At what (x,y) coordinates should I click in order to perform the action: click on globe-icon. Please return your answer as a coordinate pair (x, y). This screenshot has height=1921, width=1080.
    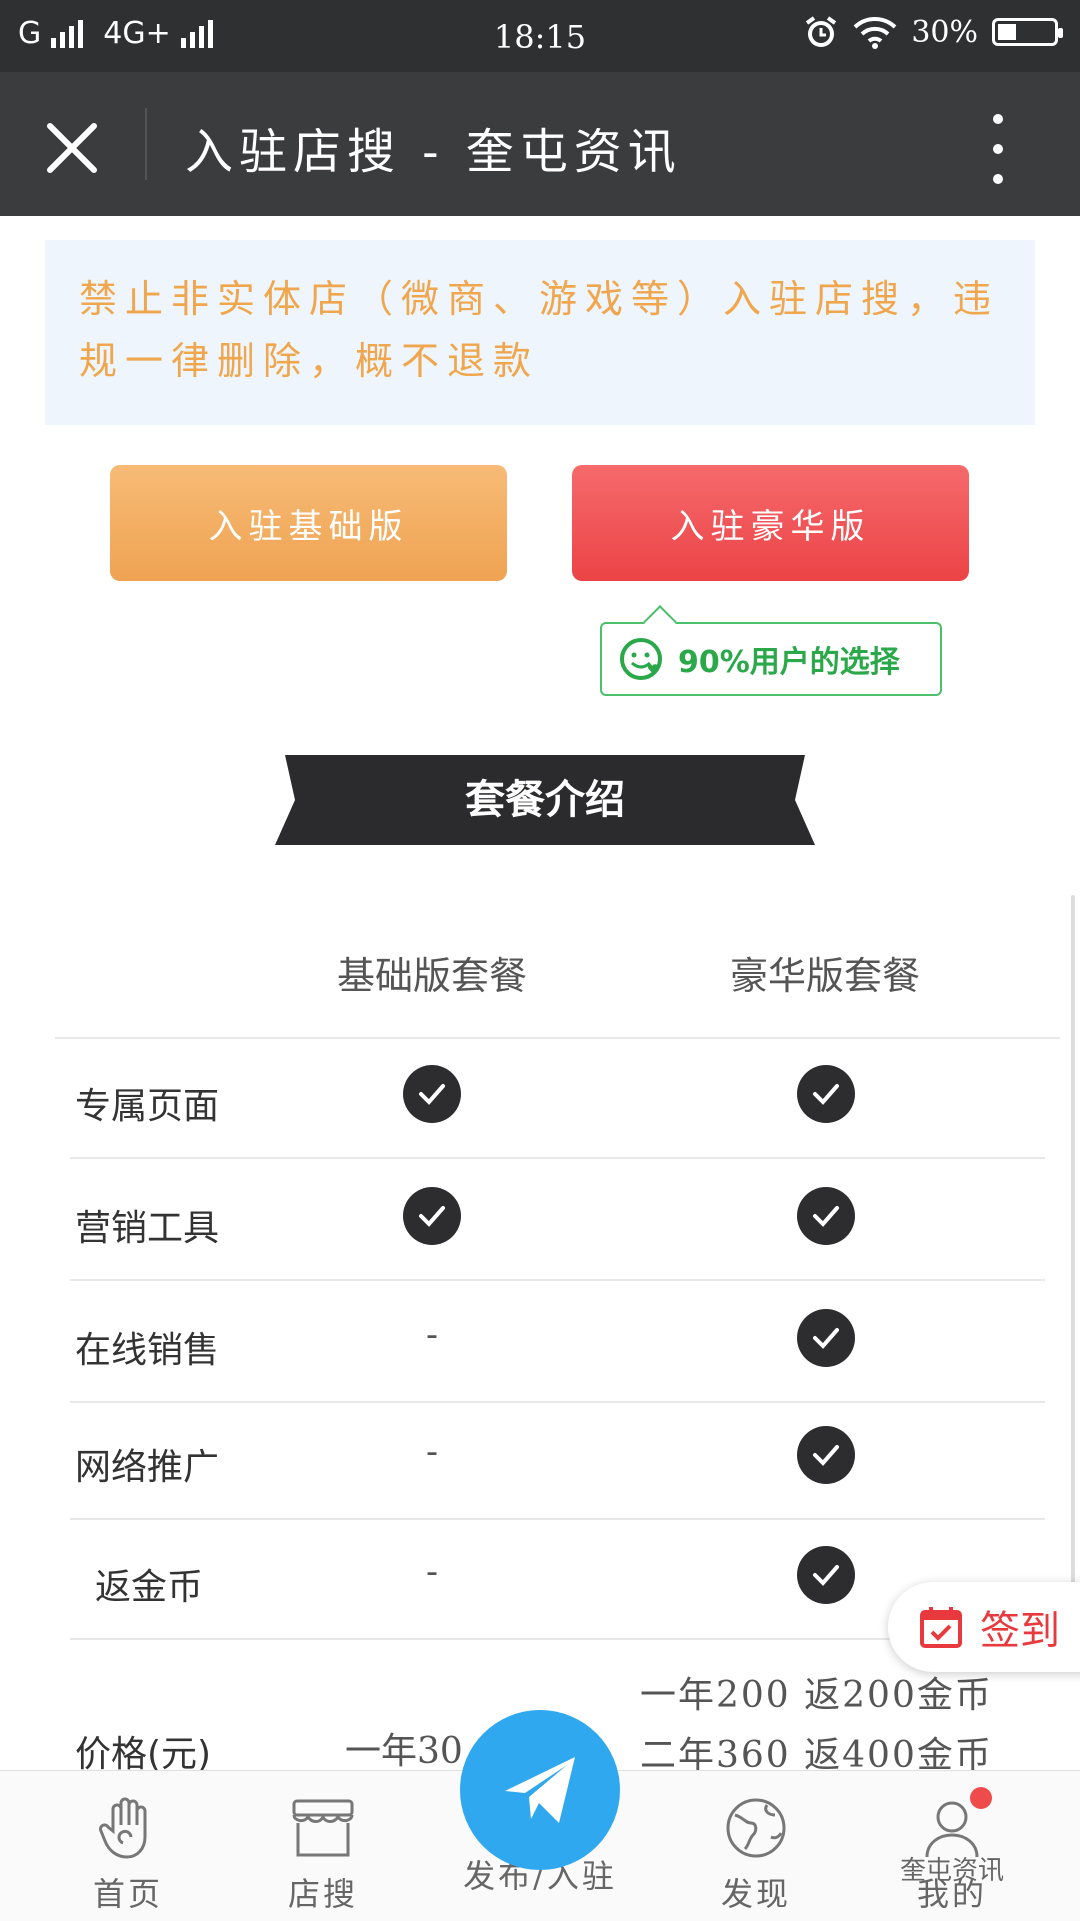
    Looking at the image, I should click on (756, 1828).